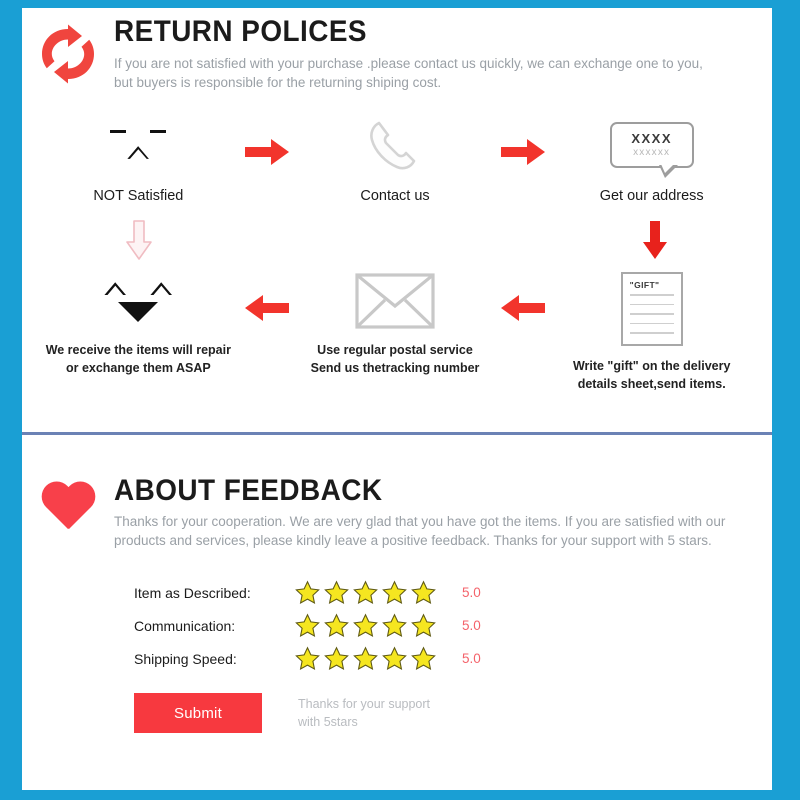 The height and width of the screenshot is (800, 800). I want to click on flow-connectors, so click(397, 240).